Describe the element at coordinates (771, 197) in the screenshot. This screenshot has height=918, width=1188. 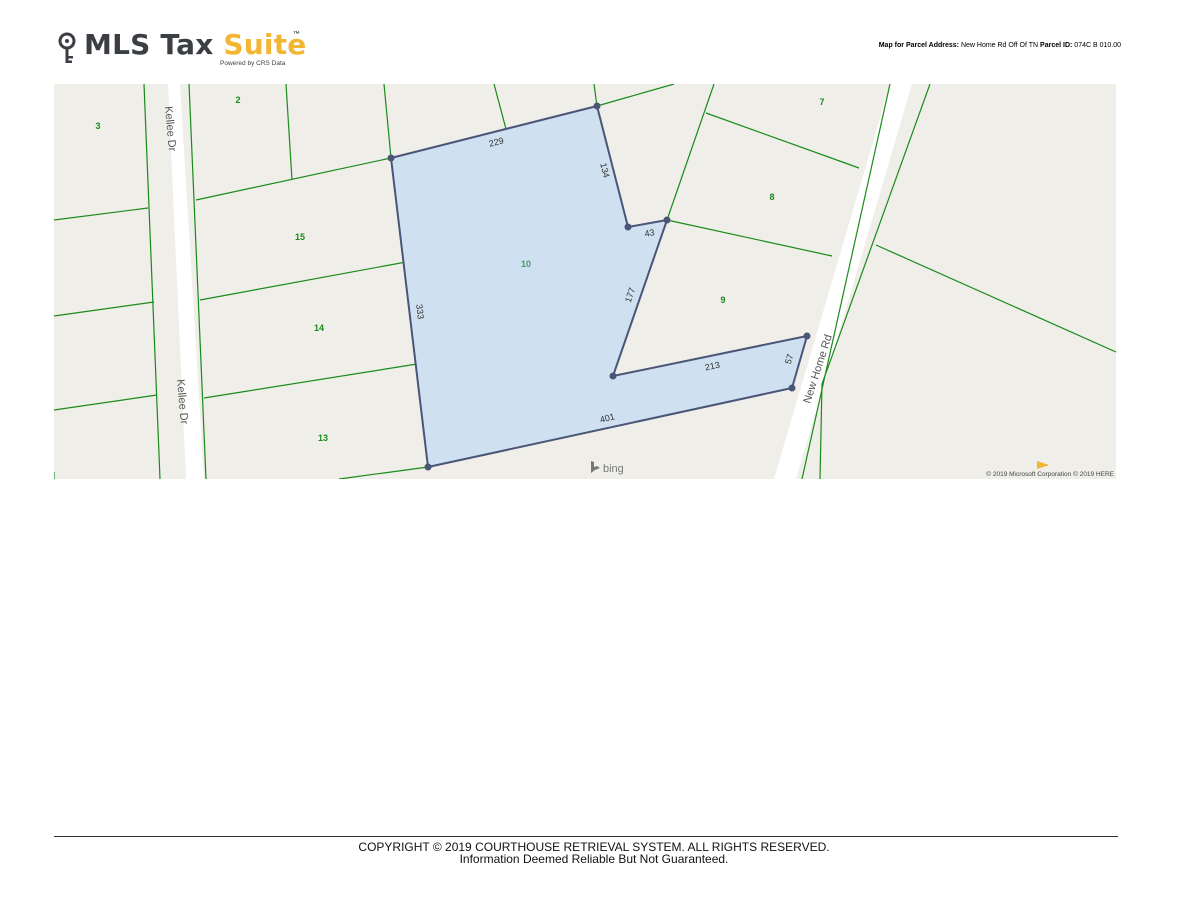
I see `parcel-label-8: 8` at that location.